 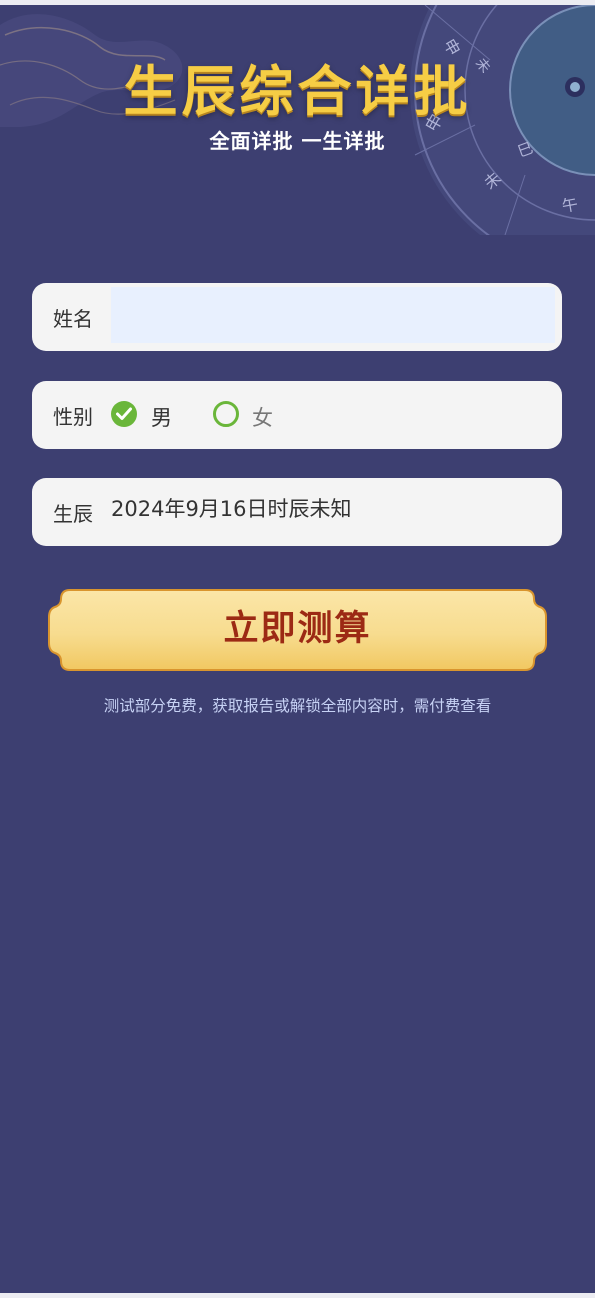 I want to click on name-label: 姓名, so click(x=73, y=319).